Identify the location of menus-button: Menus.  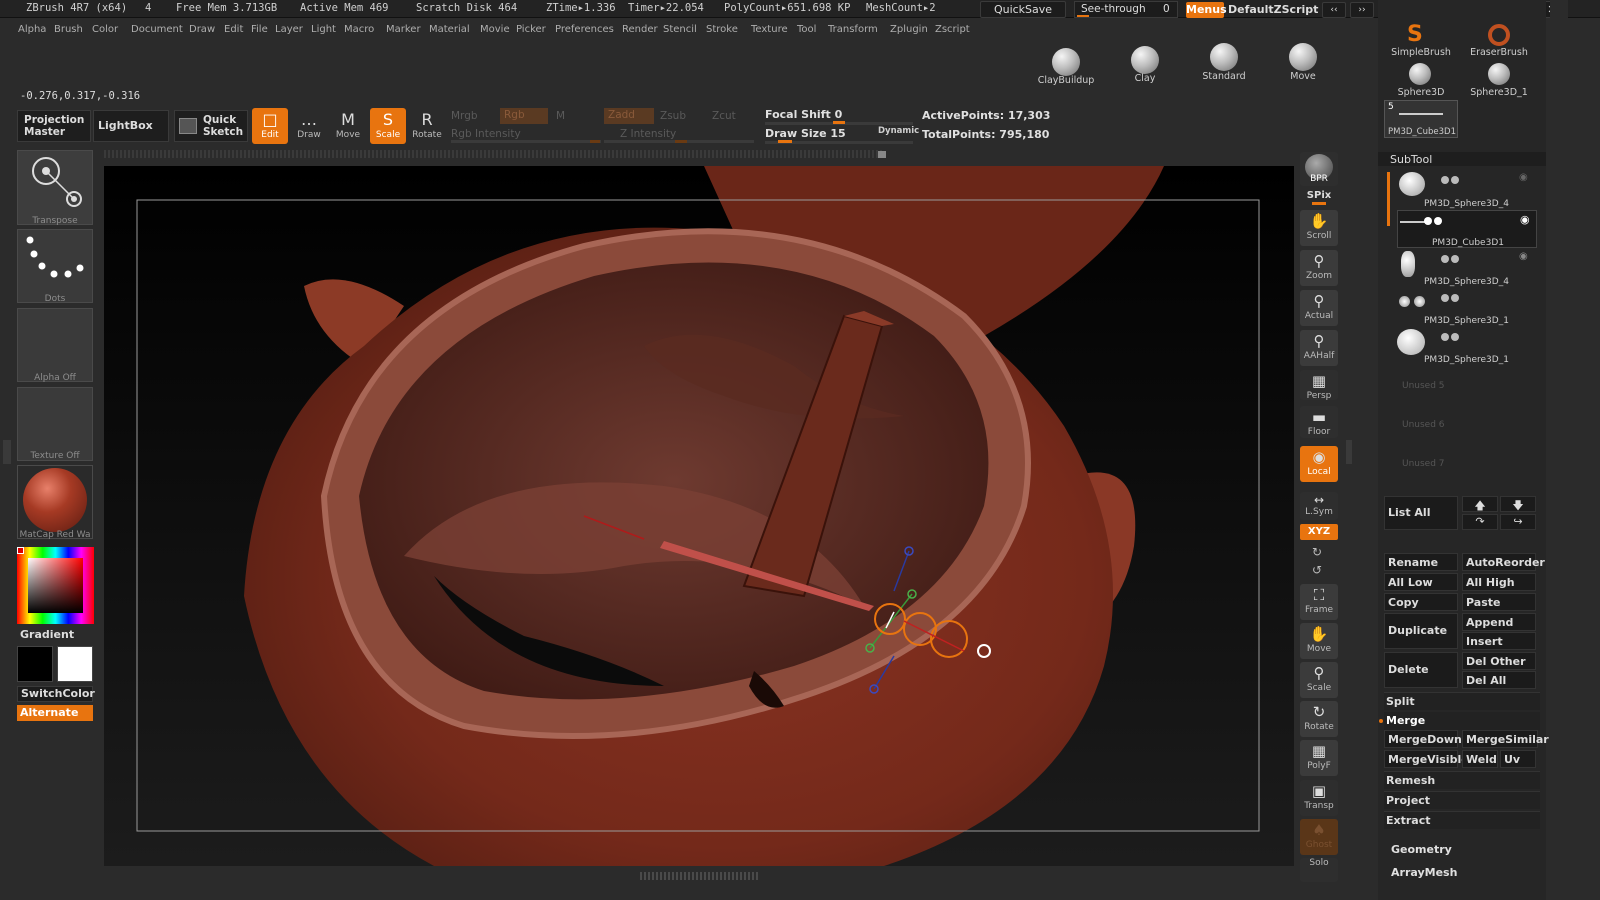
(1206, 10).